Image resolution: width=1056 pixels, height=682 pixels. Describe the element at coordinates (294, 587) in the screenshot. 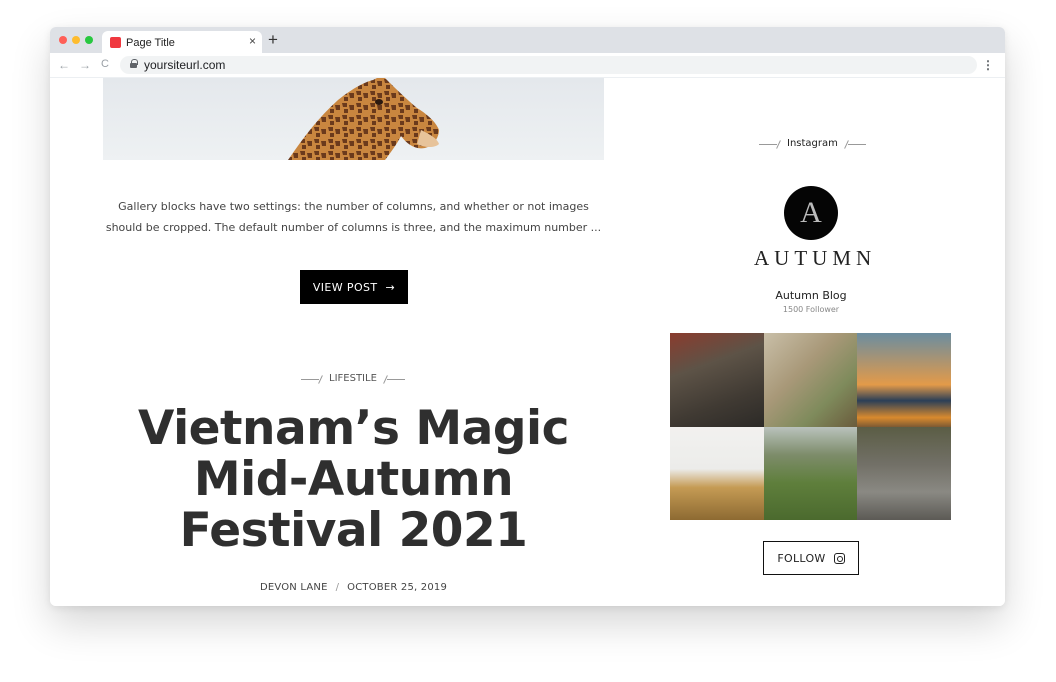

I see `post-author: DEVON LANE` at that location.